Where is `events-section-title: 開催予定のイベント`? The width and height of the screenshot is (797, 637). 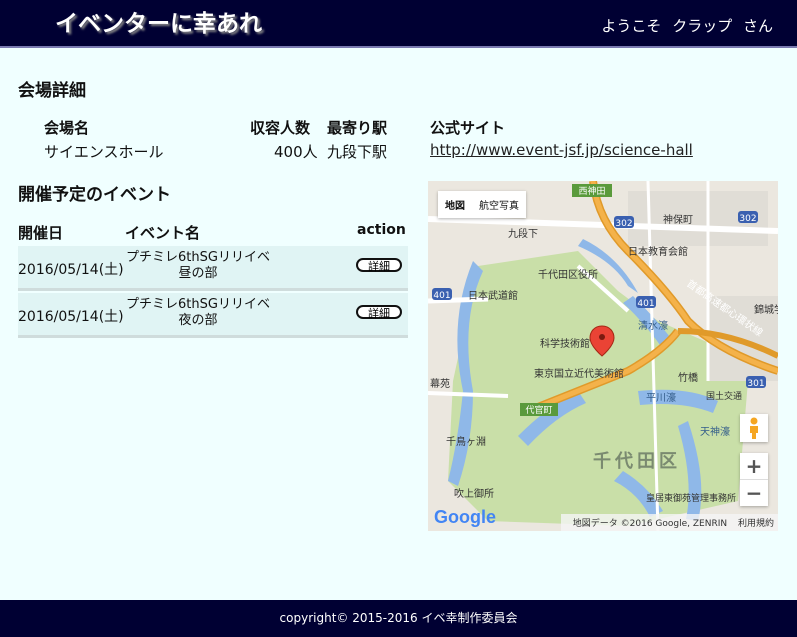 events-section-title: 開催予定のイベント is located at coordinates (94, 195).